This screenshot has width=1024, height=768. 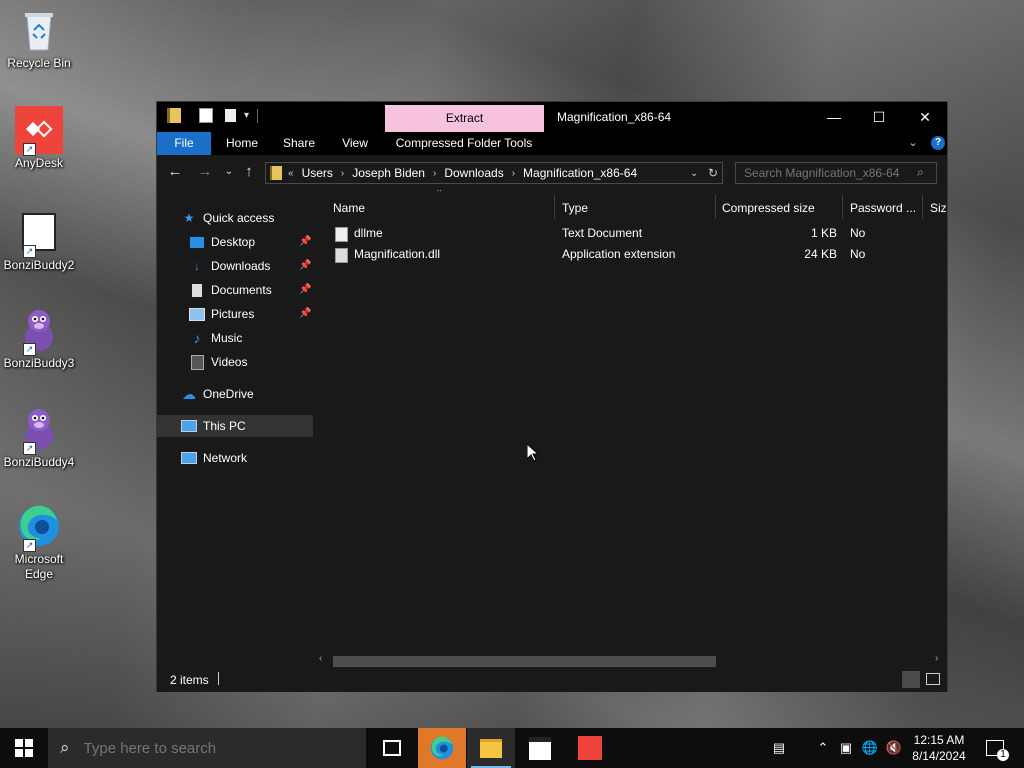 What do you see at coordinates (227, 338) in the screenshot?
I see `nav-label: Music` at bounding box center [227, 338].